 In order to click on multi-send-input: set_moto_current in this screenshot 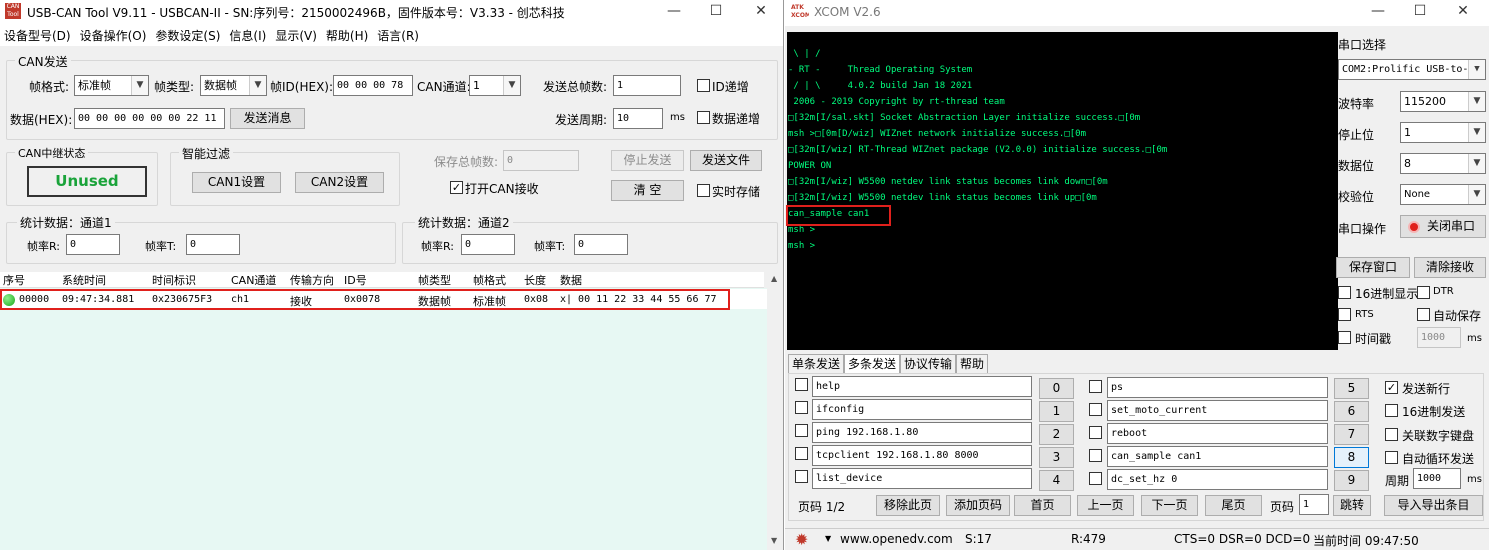, I will do `click(1217, 410)`.